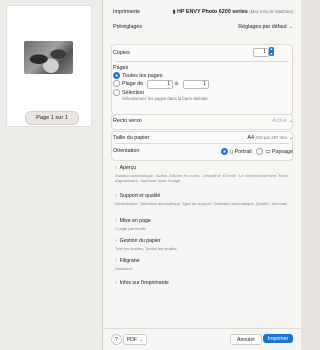  Describe the element at coordinates (174, 12) in the screenshot. I see `printer-icon: ▮` at that location.